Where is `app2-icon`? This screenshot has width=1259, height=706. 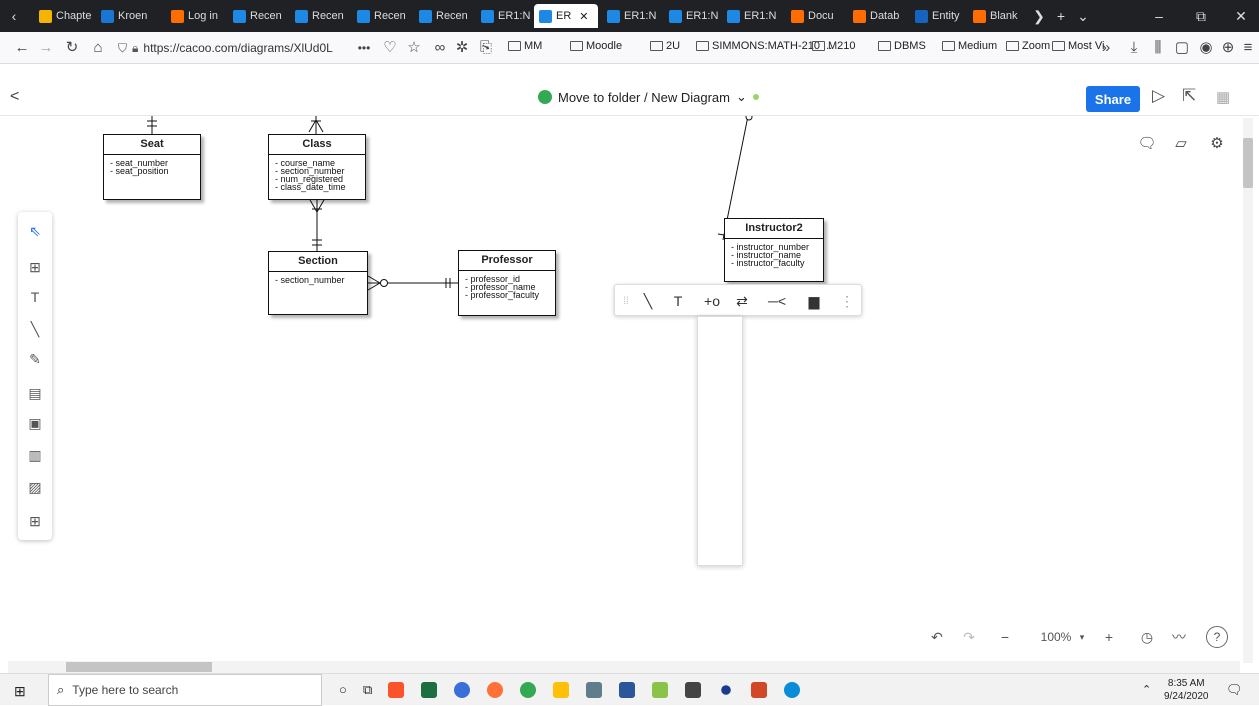
app2-icon is located at coordinates (660, 690).